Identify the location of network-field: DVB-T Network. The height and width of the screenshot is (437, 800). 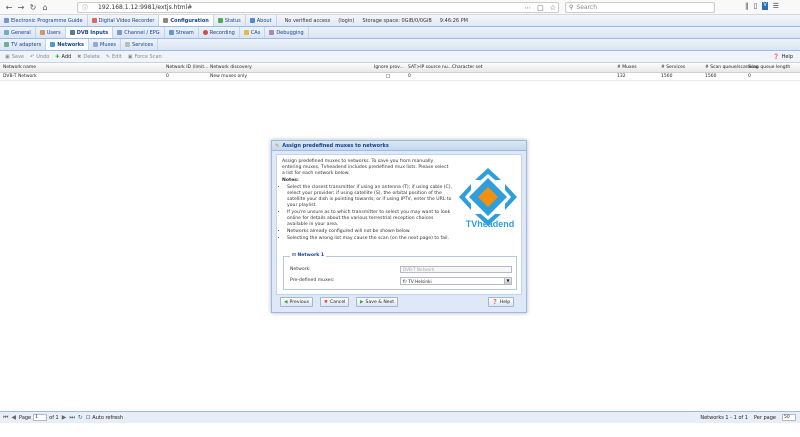
(456, 269).